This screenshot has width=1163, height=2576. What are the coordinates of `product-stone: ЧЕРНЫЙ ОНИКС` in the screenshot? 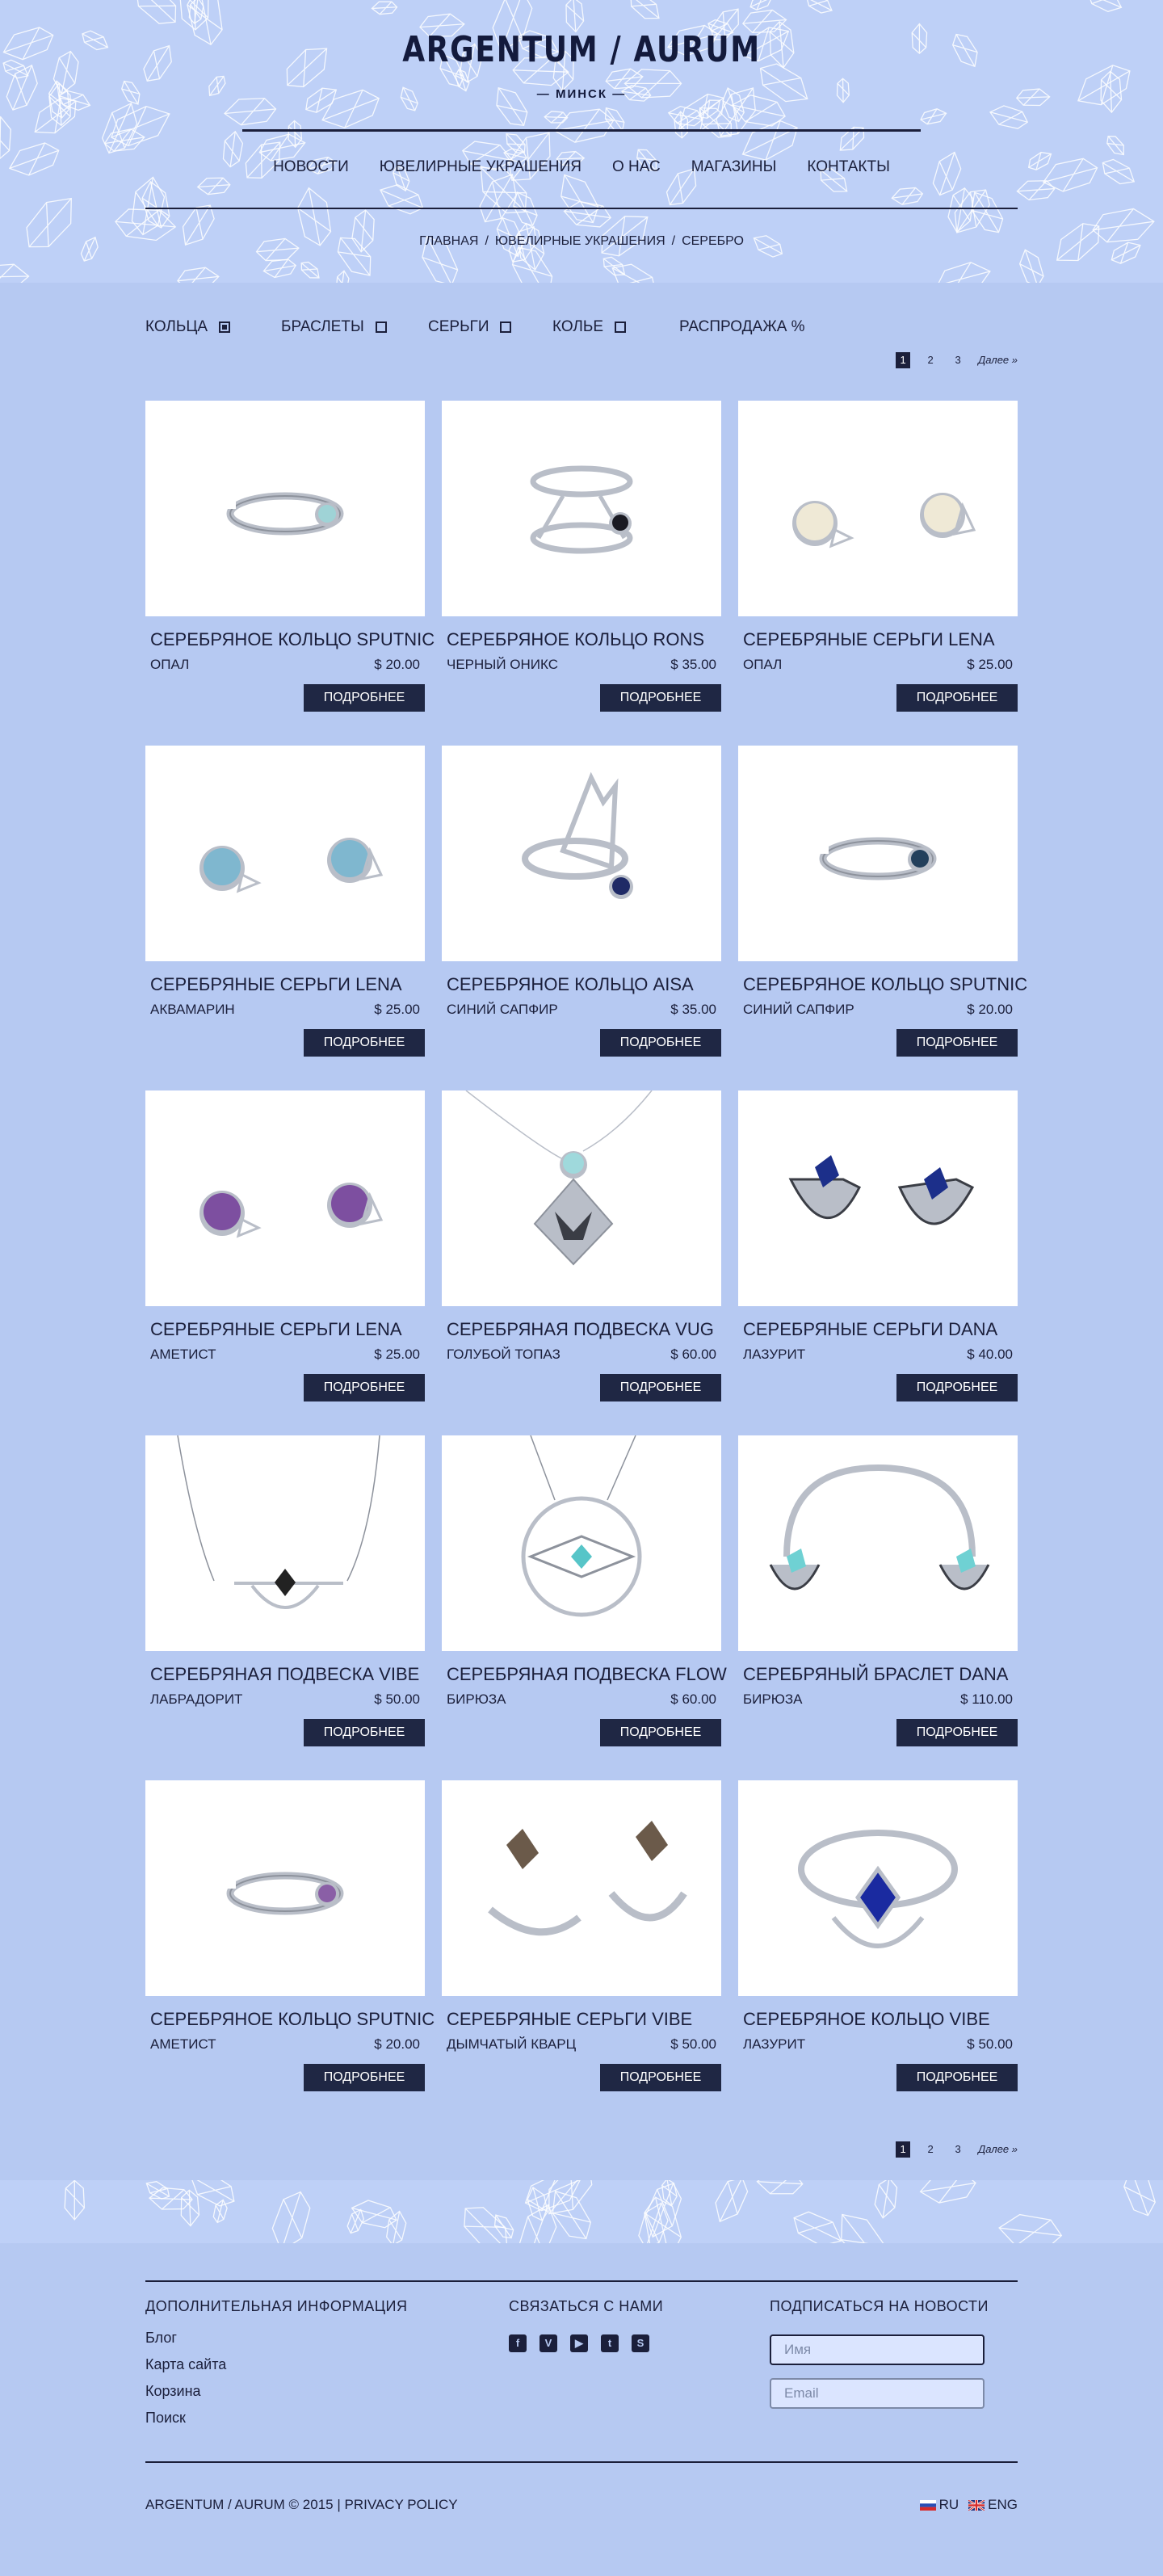 It's located at (502, 664).